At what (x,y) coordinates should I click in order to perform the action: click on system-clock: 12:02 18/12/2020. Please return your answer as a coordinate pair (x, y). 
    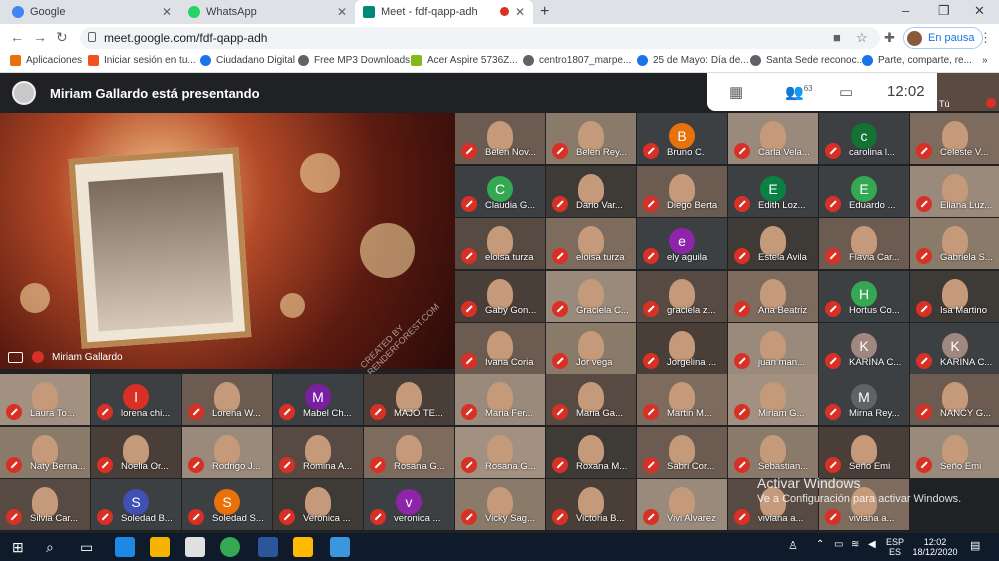
    Looking at the image, I should click on (935, 547).